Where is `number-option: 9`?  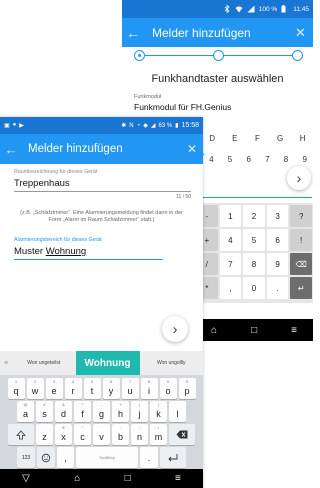 number-option: 9 is located at coordinates (304, 159).